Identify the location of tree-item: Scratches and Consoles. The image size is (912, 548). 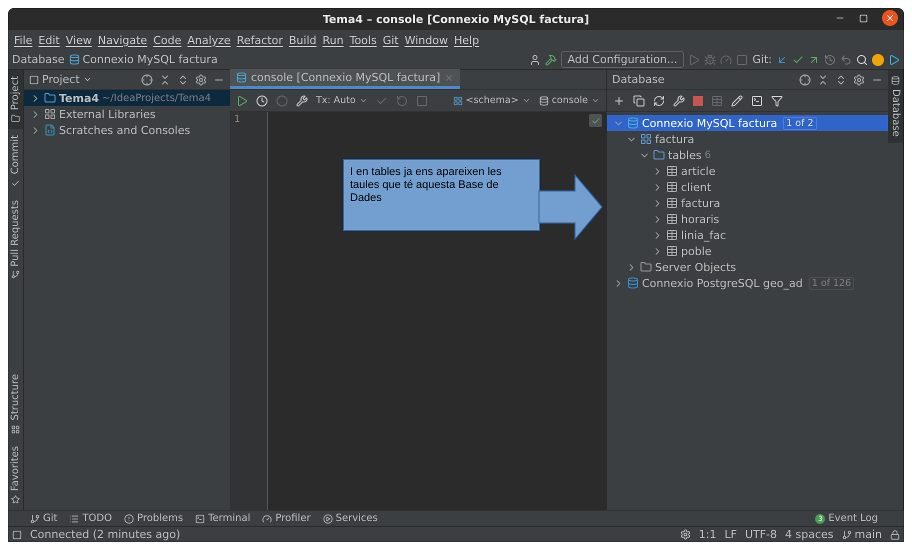
(127, 130).